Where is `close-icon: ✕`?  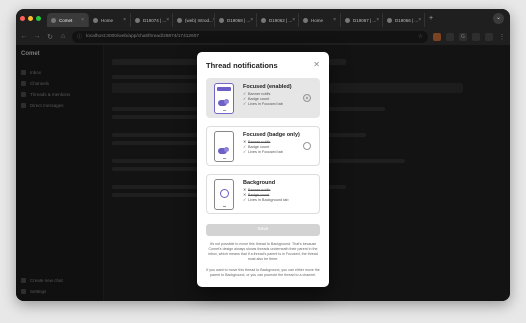
close-icon: ✕ is located at coordinates (316, 64).